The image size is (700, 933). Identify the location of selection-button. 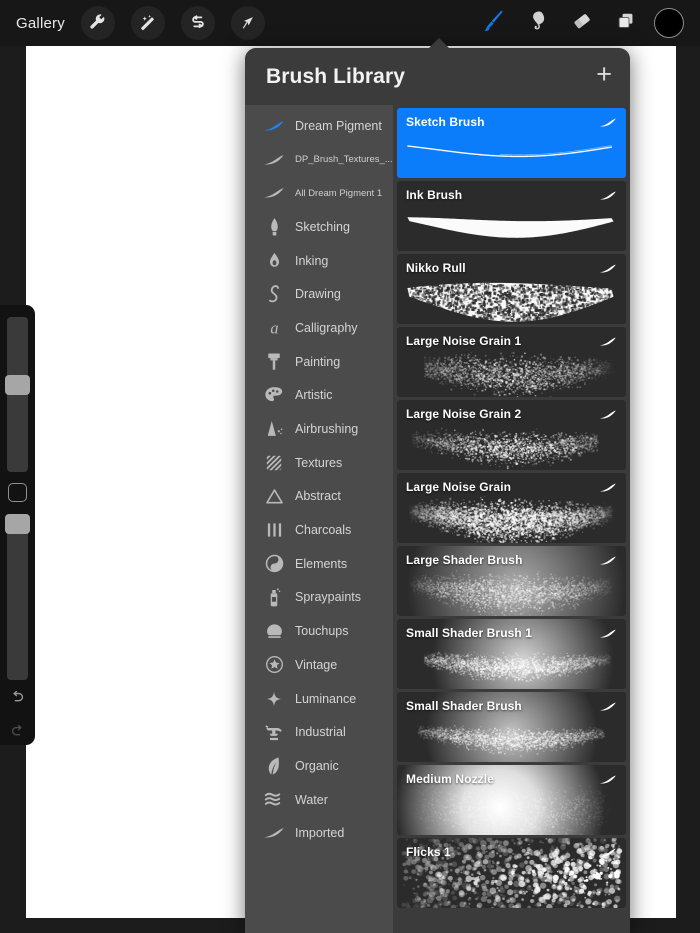
(197, 23).